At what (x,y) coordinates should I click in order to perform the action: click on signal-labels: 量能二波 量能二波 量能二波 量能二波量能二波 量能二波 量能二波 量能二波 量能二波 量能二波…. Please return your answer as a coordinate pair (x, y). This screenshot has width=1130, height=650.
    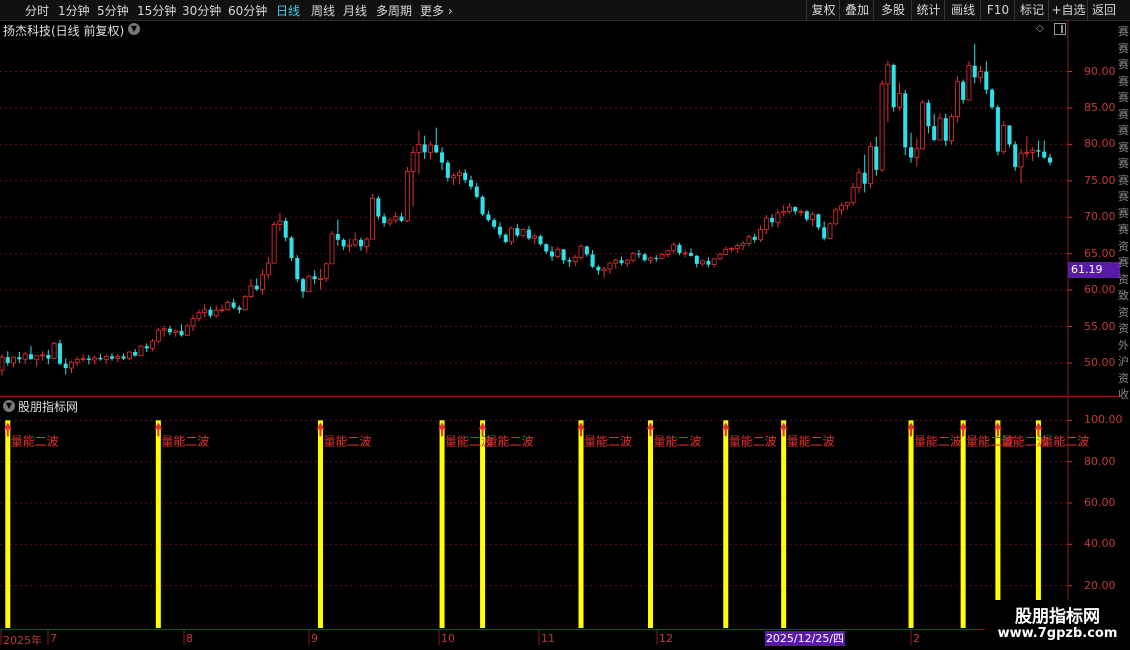
    Looking at the image, I should click on (546, 435).